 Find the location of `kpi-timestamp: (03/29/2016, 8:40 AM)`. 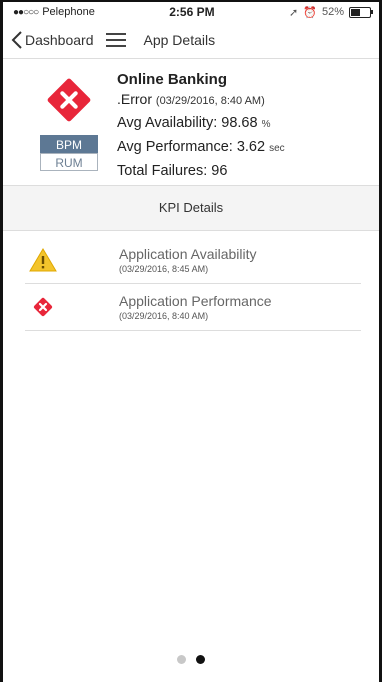

kpi-timestamp: (03/29/2016, 8:40 AM) is located at coordinates (164, 316).